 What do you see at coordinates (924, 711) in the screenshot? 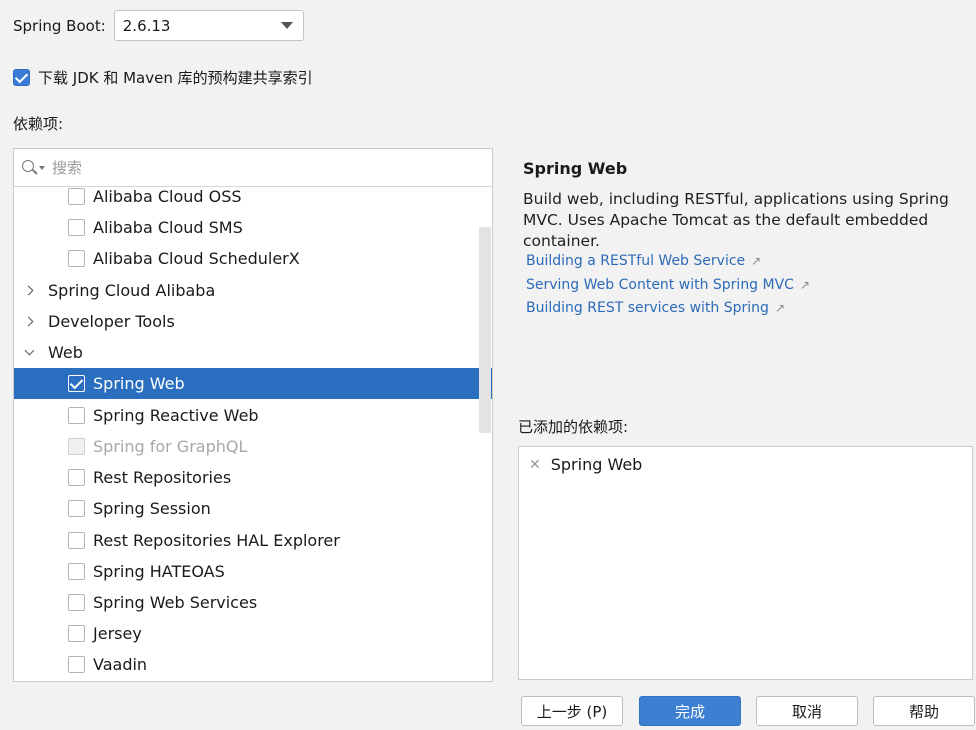
I see `help-button: 帮助` at bounding box center [924, 711].